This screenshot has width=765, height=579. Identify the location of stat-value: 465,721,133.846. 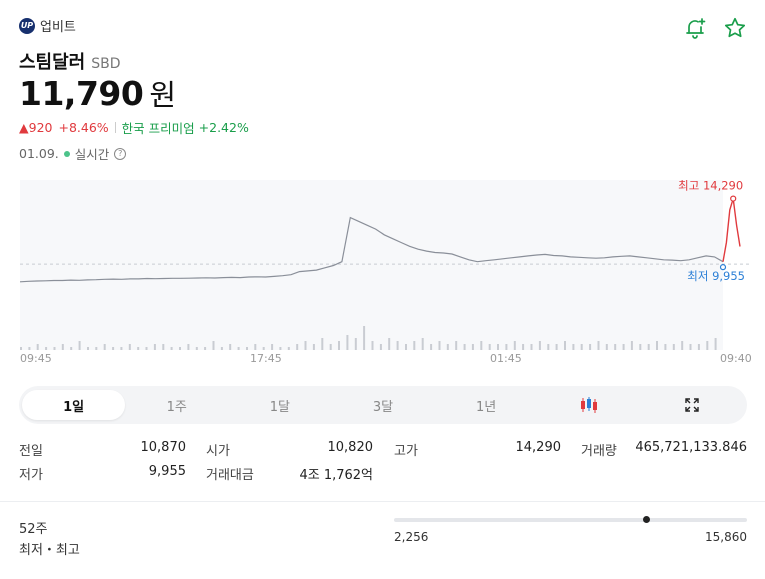
(691, 447).